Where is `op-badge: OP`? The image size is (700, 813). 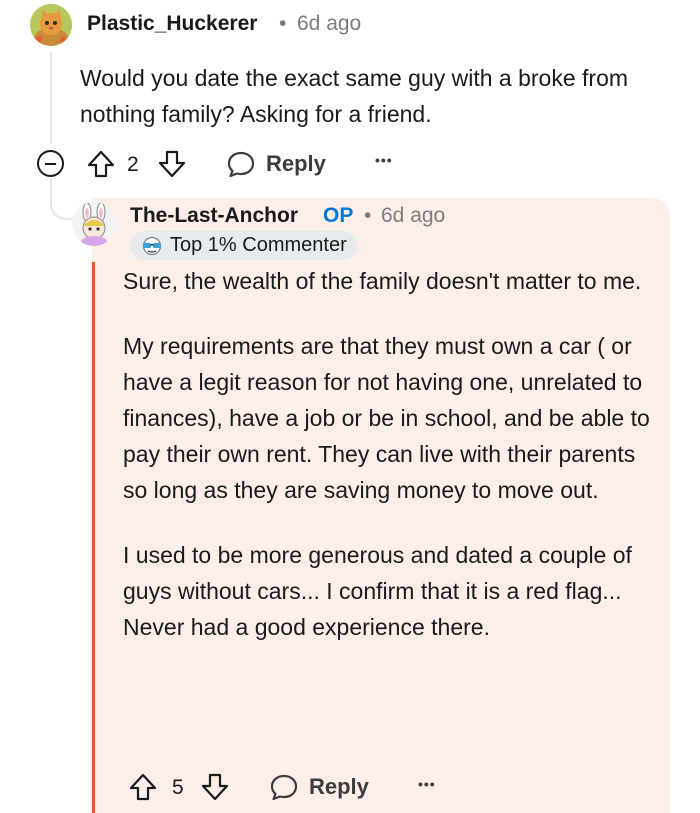 op-badge: OP is located at coordinates (338, 215).